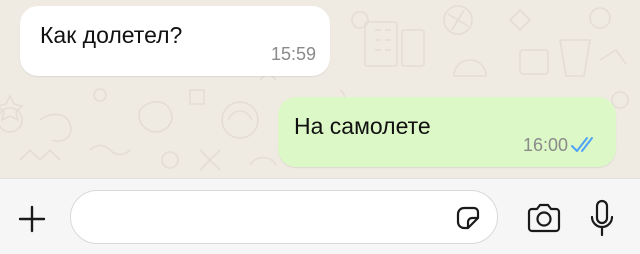  Describe the element at coordinates (602, 218) in the screenshot. I see `microphone-icon` at that location.